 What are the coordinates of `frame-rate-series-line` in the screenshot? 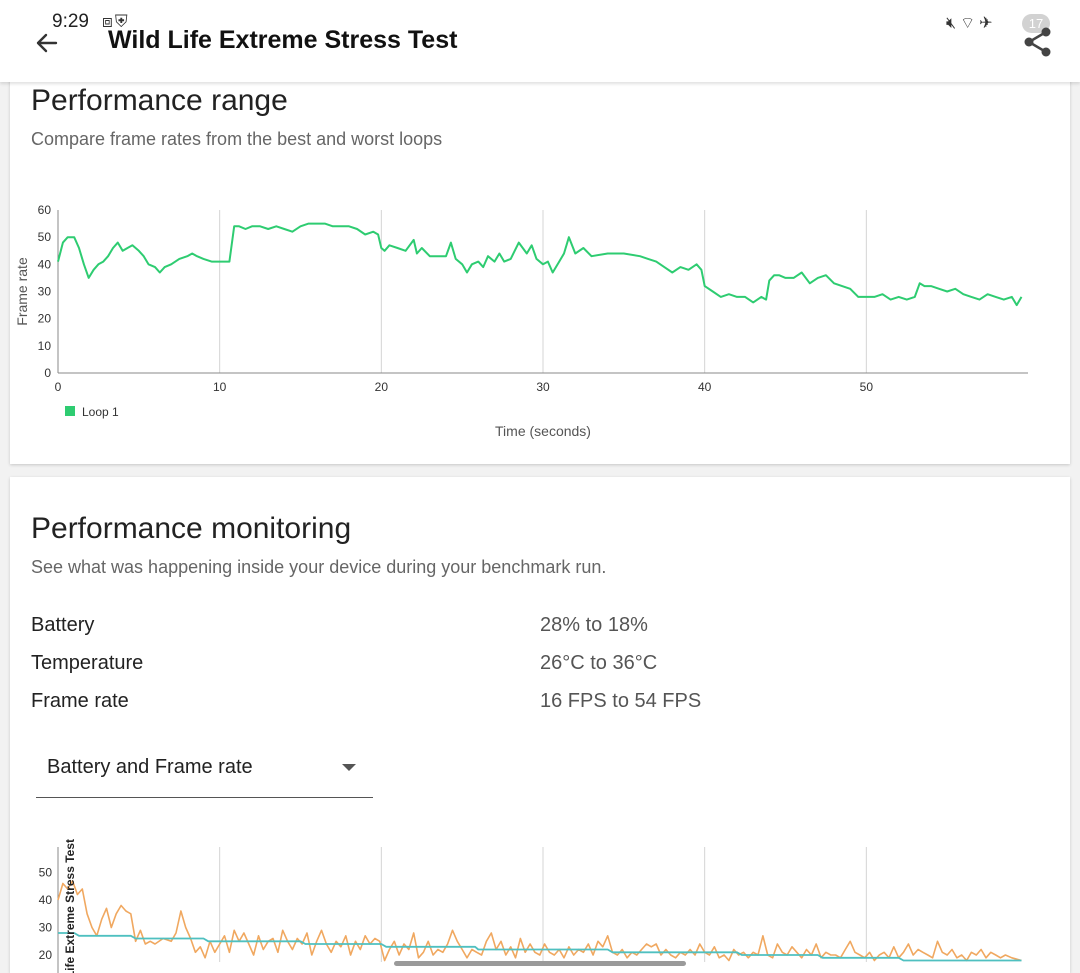 It's located at (539, 921).